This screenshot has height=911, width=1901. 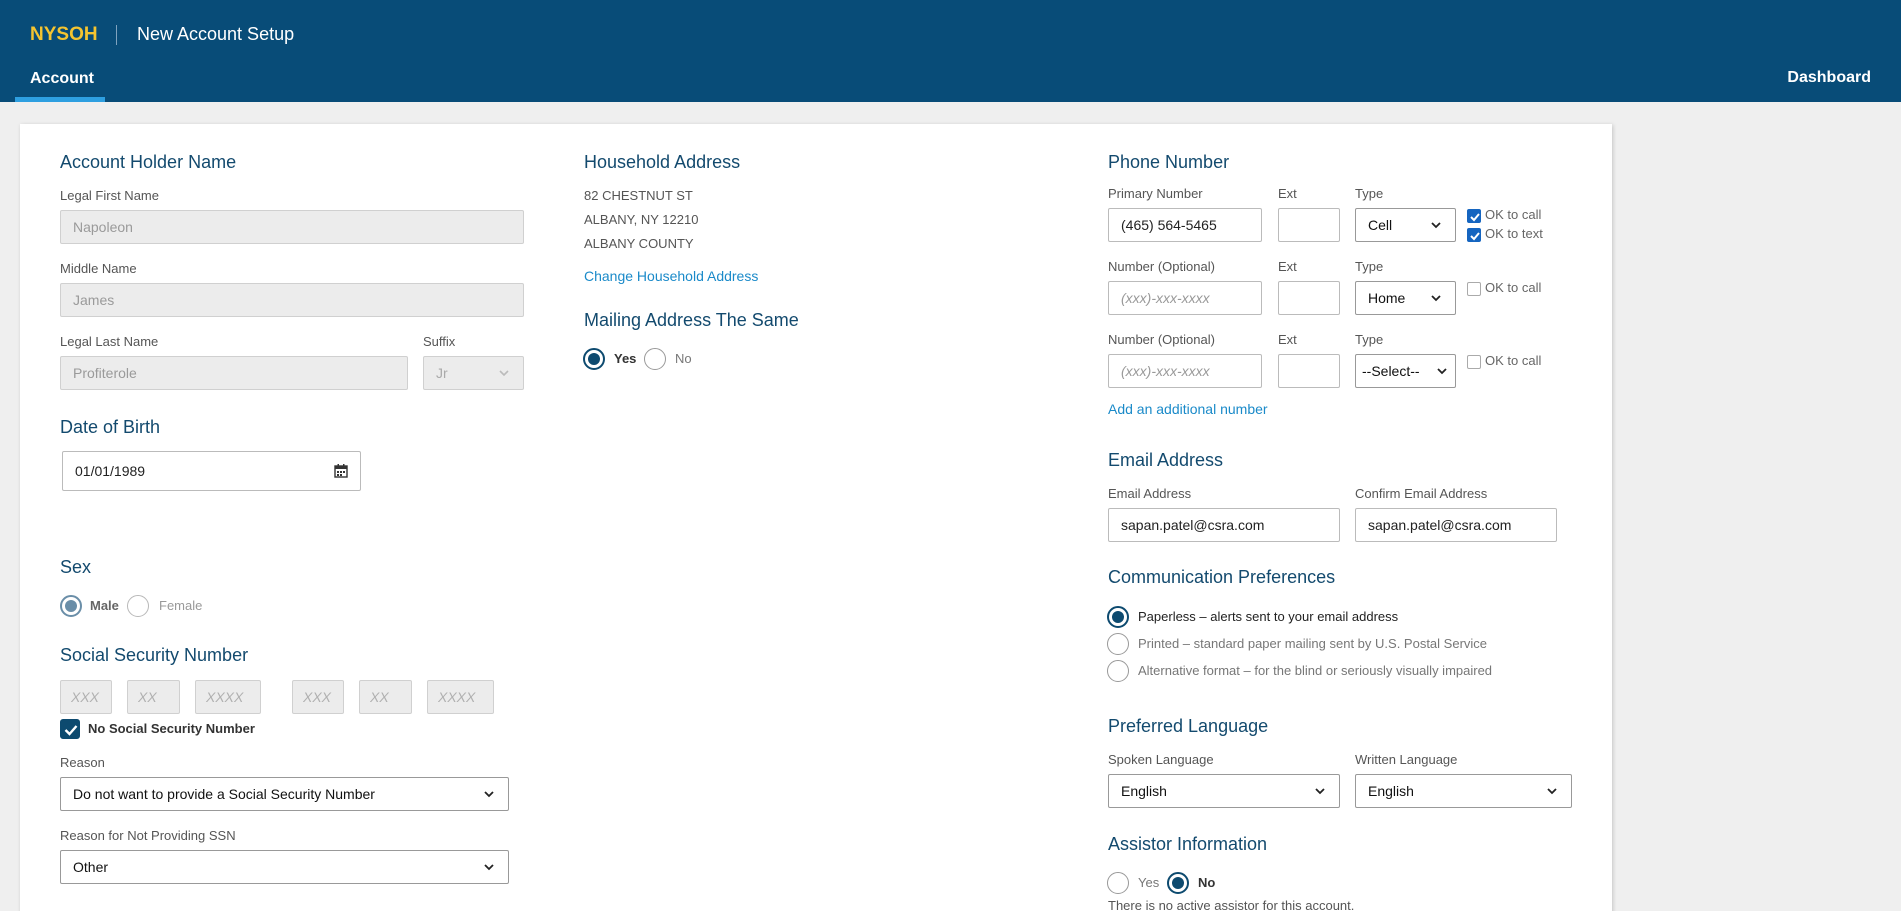 What do you see at coordinates (1222, 577) in the screenshot?
I see `communication-preferences-heading: Communication Preferences` at bounding box center [1222, 577].